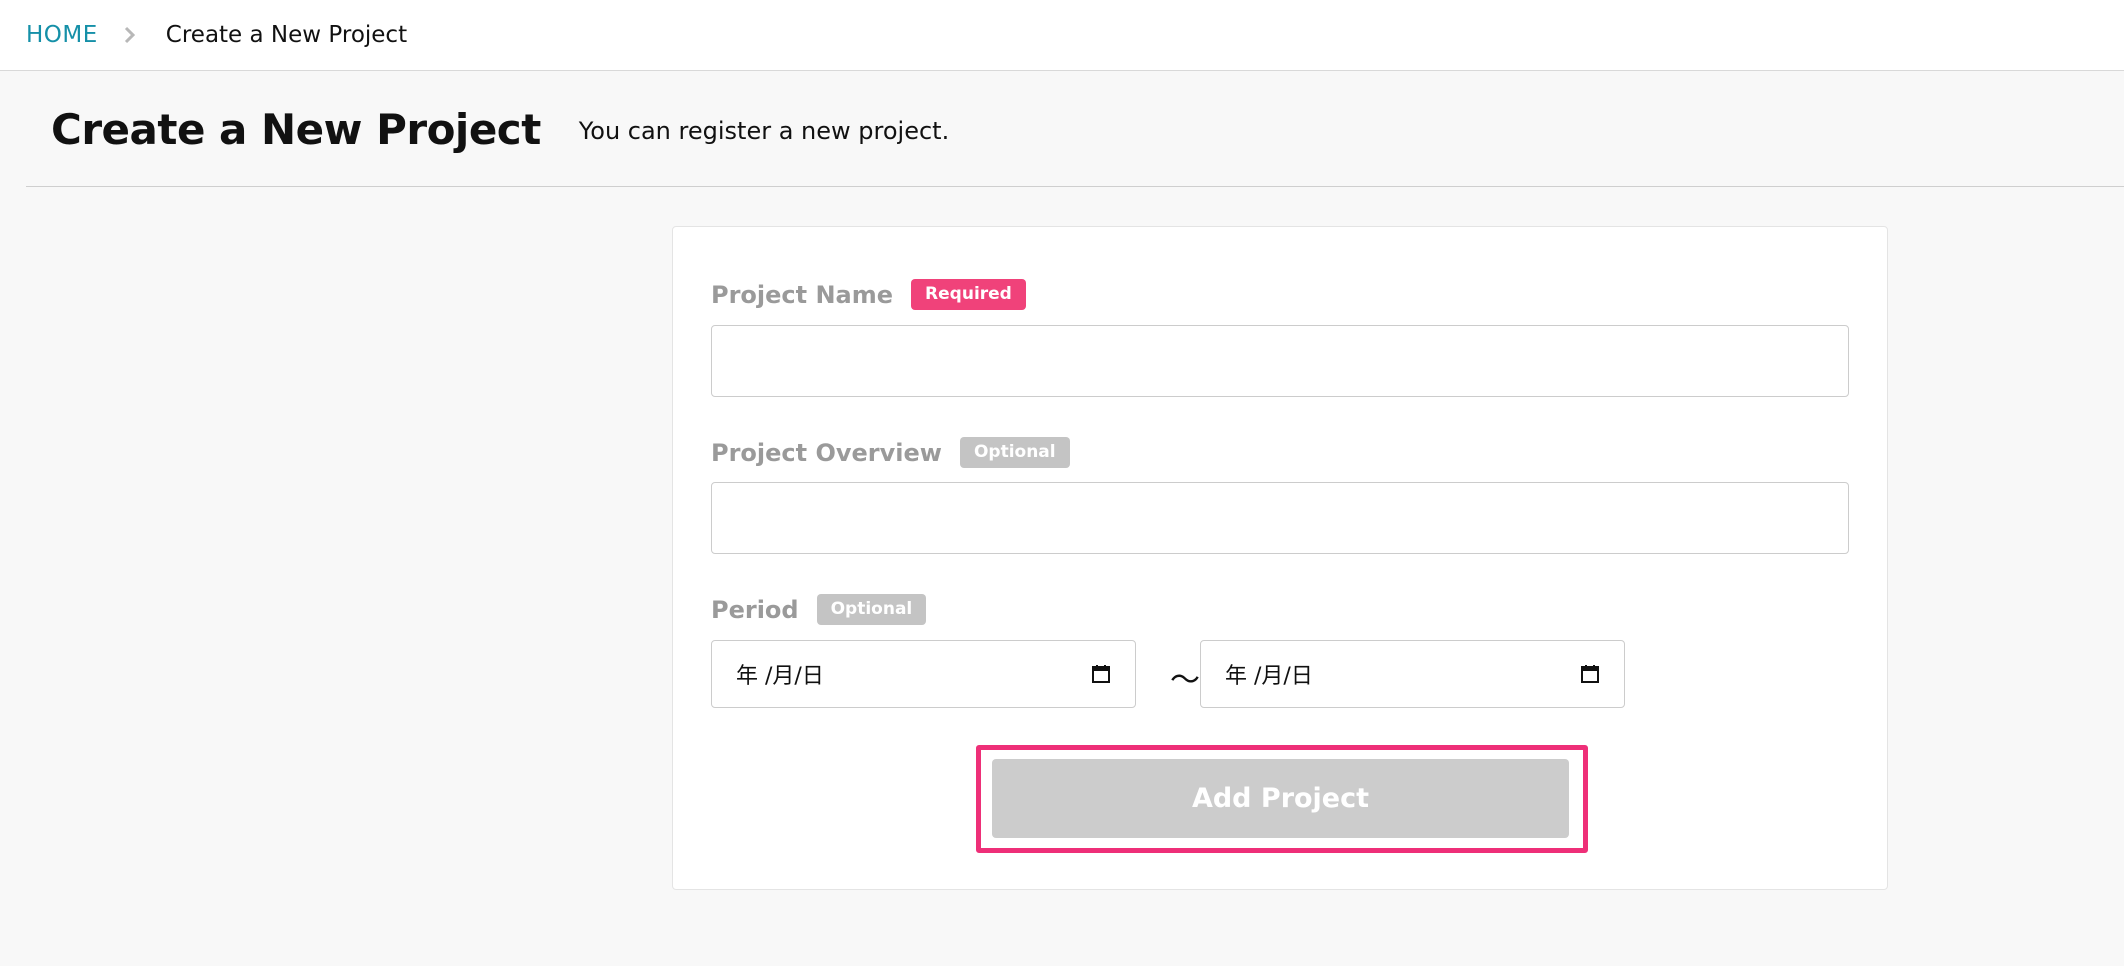  Describe the element at coordinates (130, 35) in the screenshot. I see `chevron-right-icon` at that location.